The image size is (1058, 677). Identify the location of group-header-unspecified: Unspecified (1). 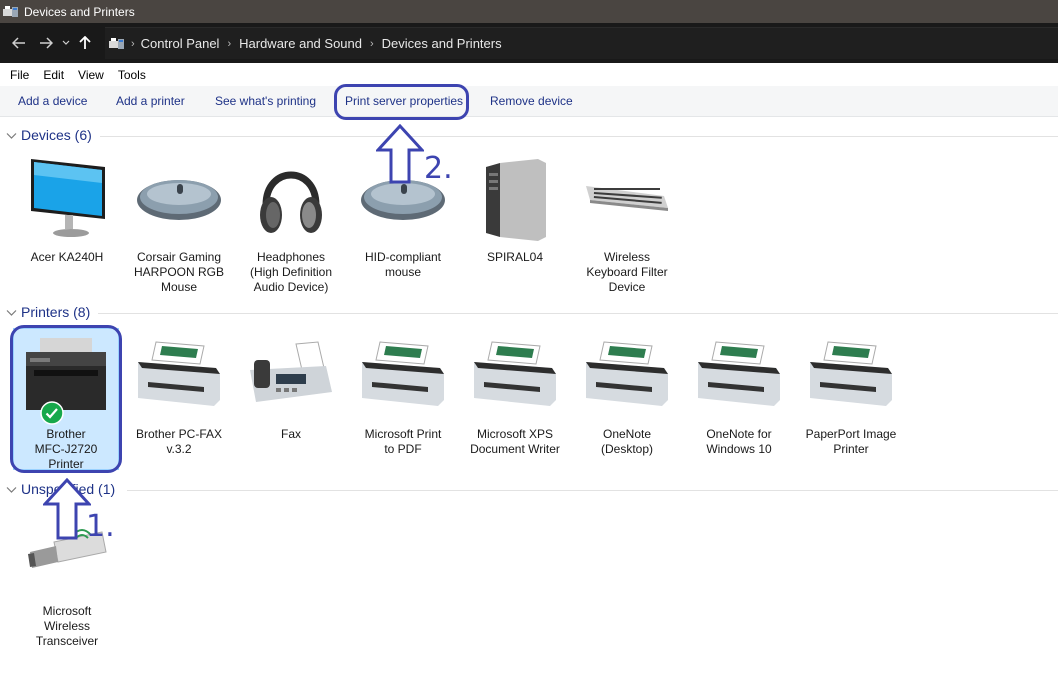
(529, 490).